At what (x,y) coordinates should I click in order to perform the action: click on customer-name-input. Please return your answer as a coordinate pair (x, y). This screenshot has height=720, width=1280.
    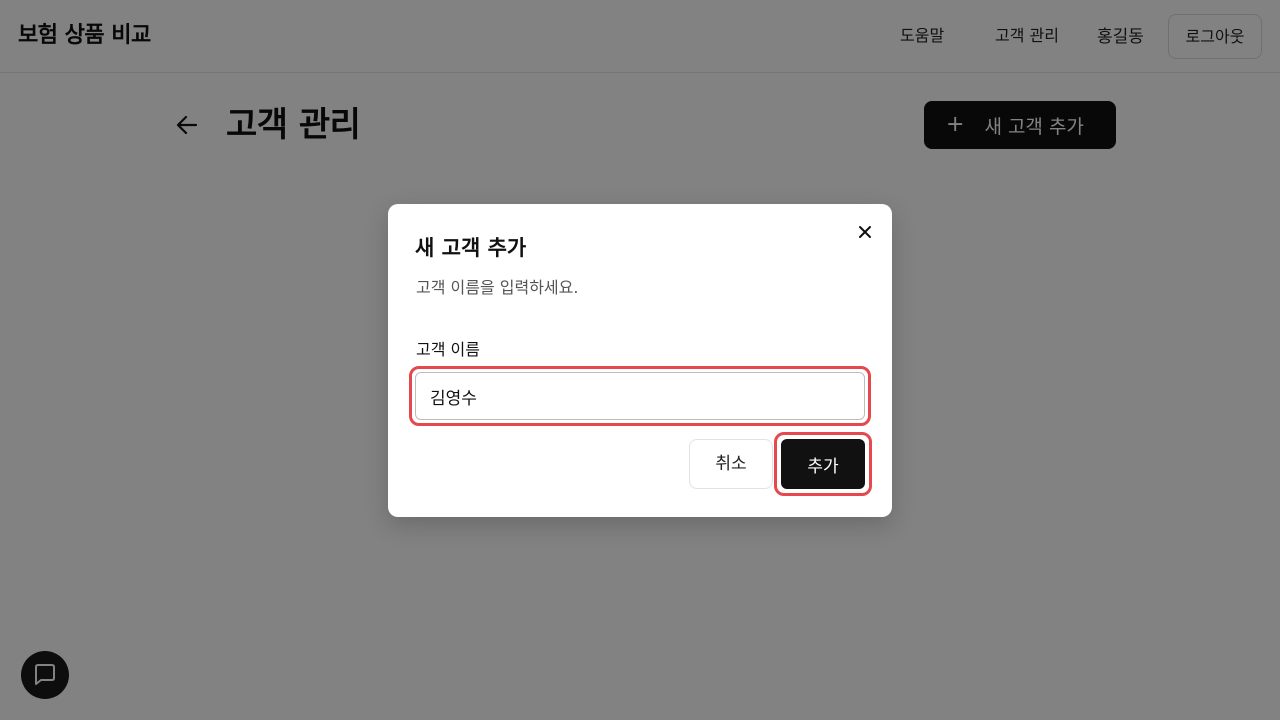
    Looking at the image, I should click on (640, 396).